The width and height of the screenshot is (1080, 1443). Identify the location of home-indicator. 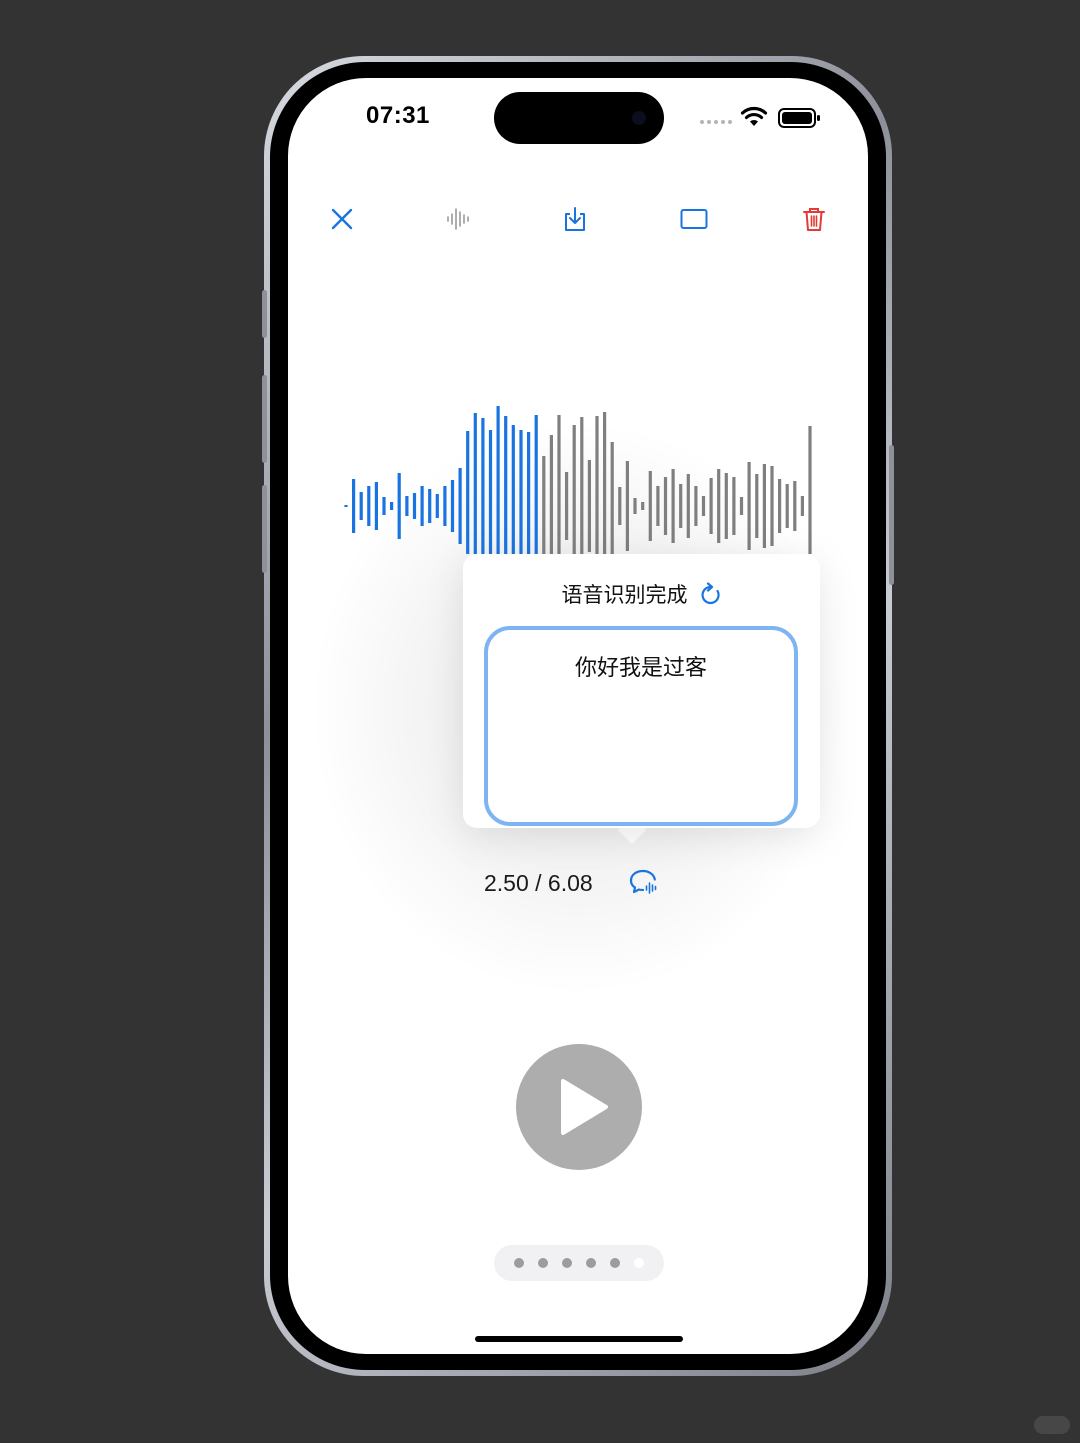
(579, 1339).